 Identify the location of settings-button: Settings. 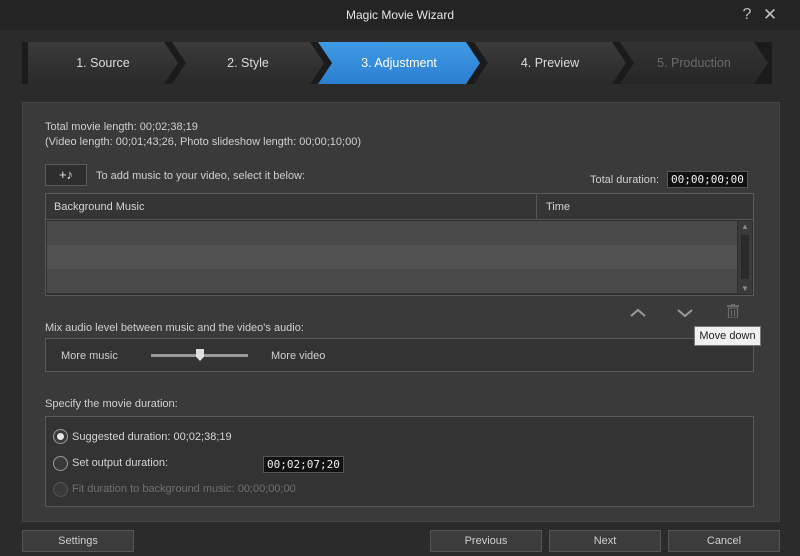
(78, 541).